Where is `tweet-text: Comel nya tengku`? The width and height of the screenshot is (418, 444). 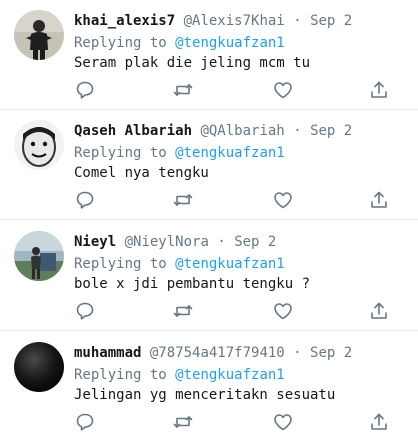 tweet-text: Comel nya tengku is located at coordinates (141, 173).